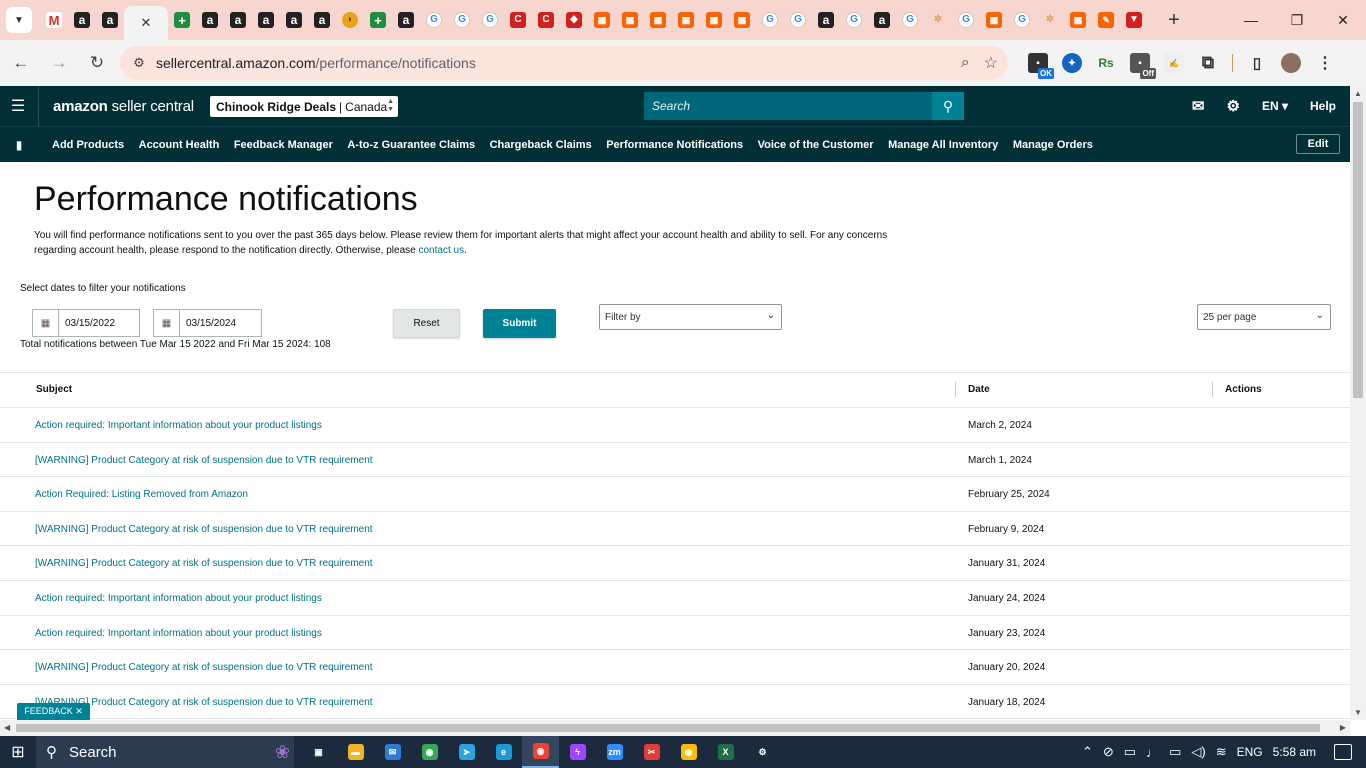  I want to click on nav-link: Feedback Manager, so click(283, 145).